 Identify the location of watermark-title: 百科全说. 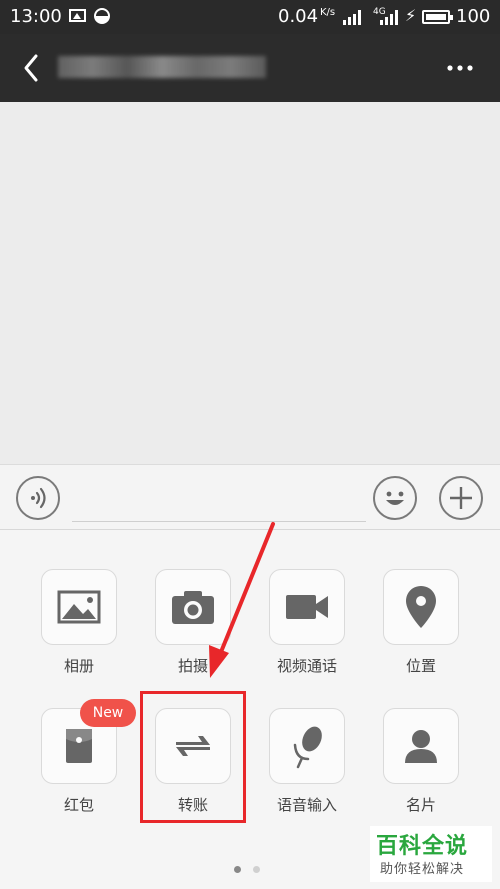
(422, 846).